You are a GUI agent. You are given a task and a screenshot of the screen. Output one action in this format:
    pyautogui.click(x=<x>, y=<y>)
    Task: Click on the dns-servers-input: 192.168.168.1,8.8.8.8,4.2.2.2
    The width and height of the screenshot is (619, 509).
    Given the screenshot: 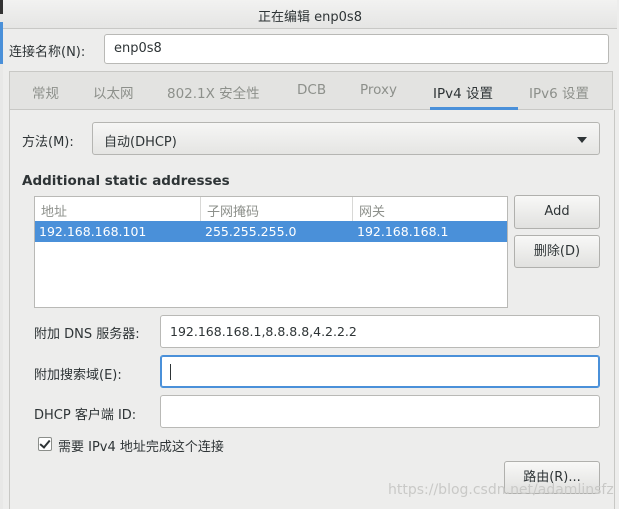 What is the action you would take?
    pyautogui.click(x=380, y=331)
    